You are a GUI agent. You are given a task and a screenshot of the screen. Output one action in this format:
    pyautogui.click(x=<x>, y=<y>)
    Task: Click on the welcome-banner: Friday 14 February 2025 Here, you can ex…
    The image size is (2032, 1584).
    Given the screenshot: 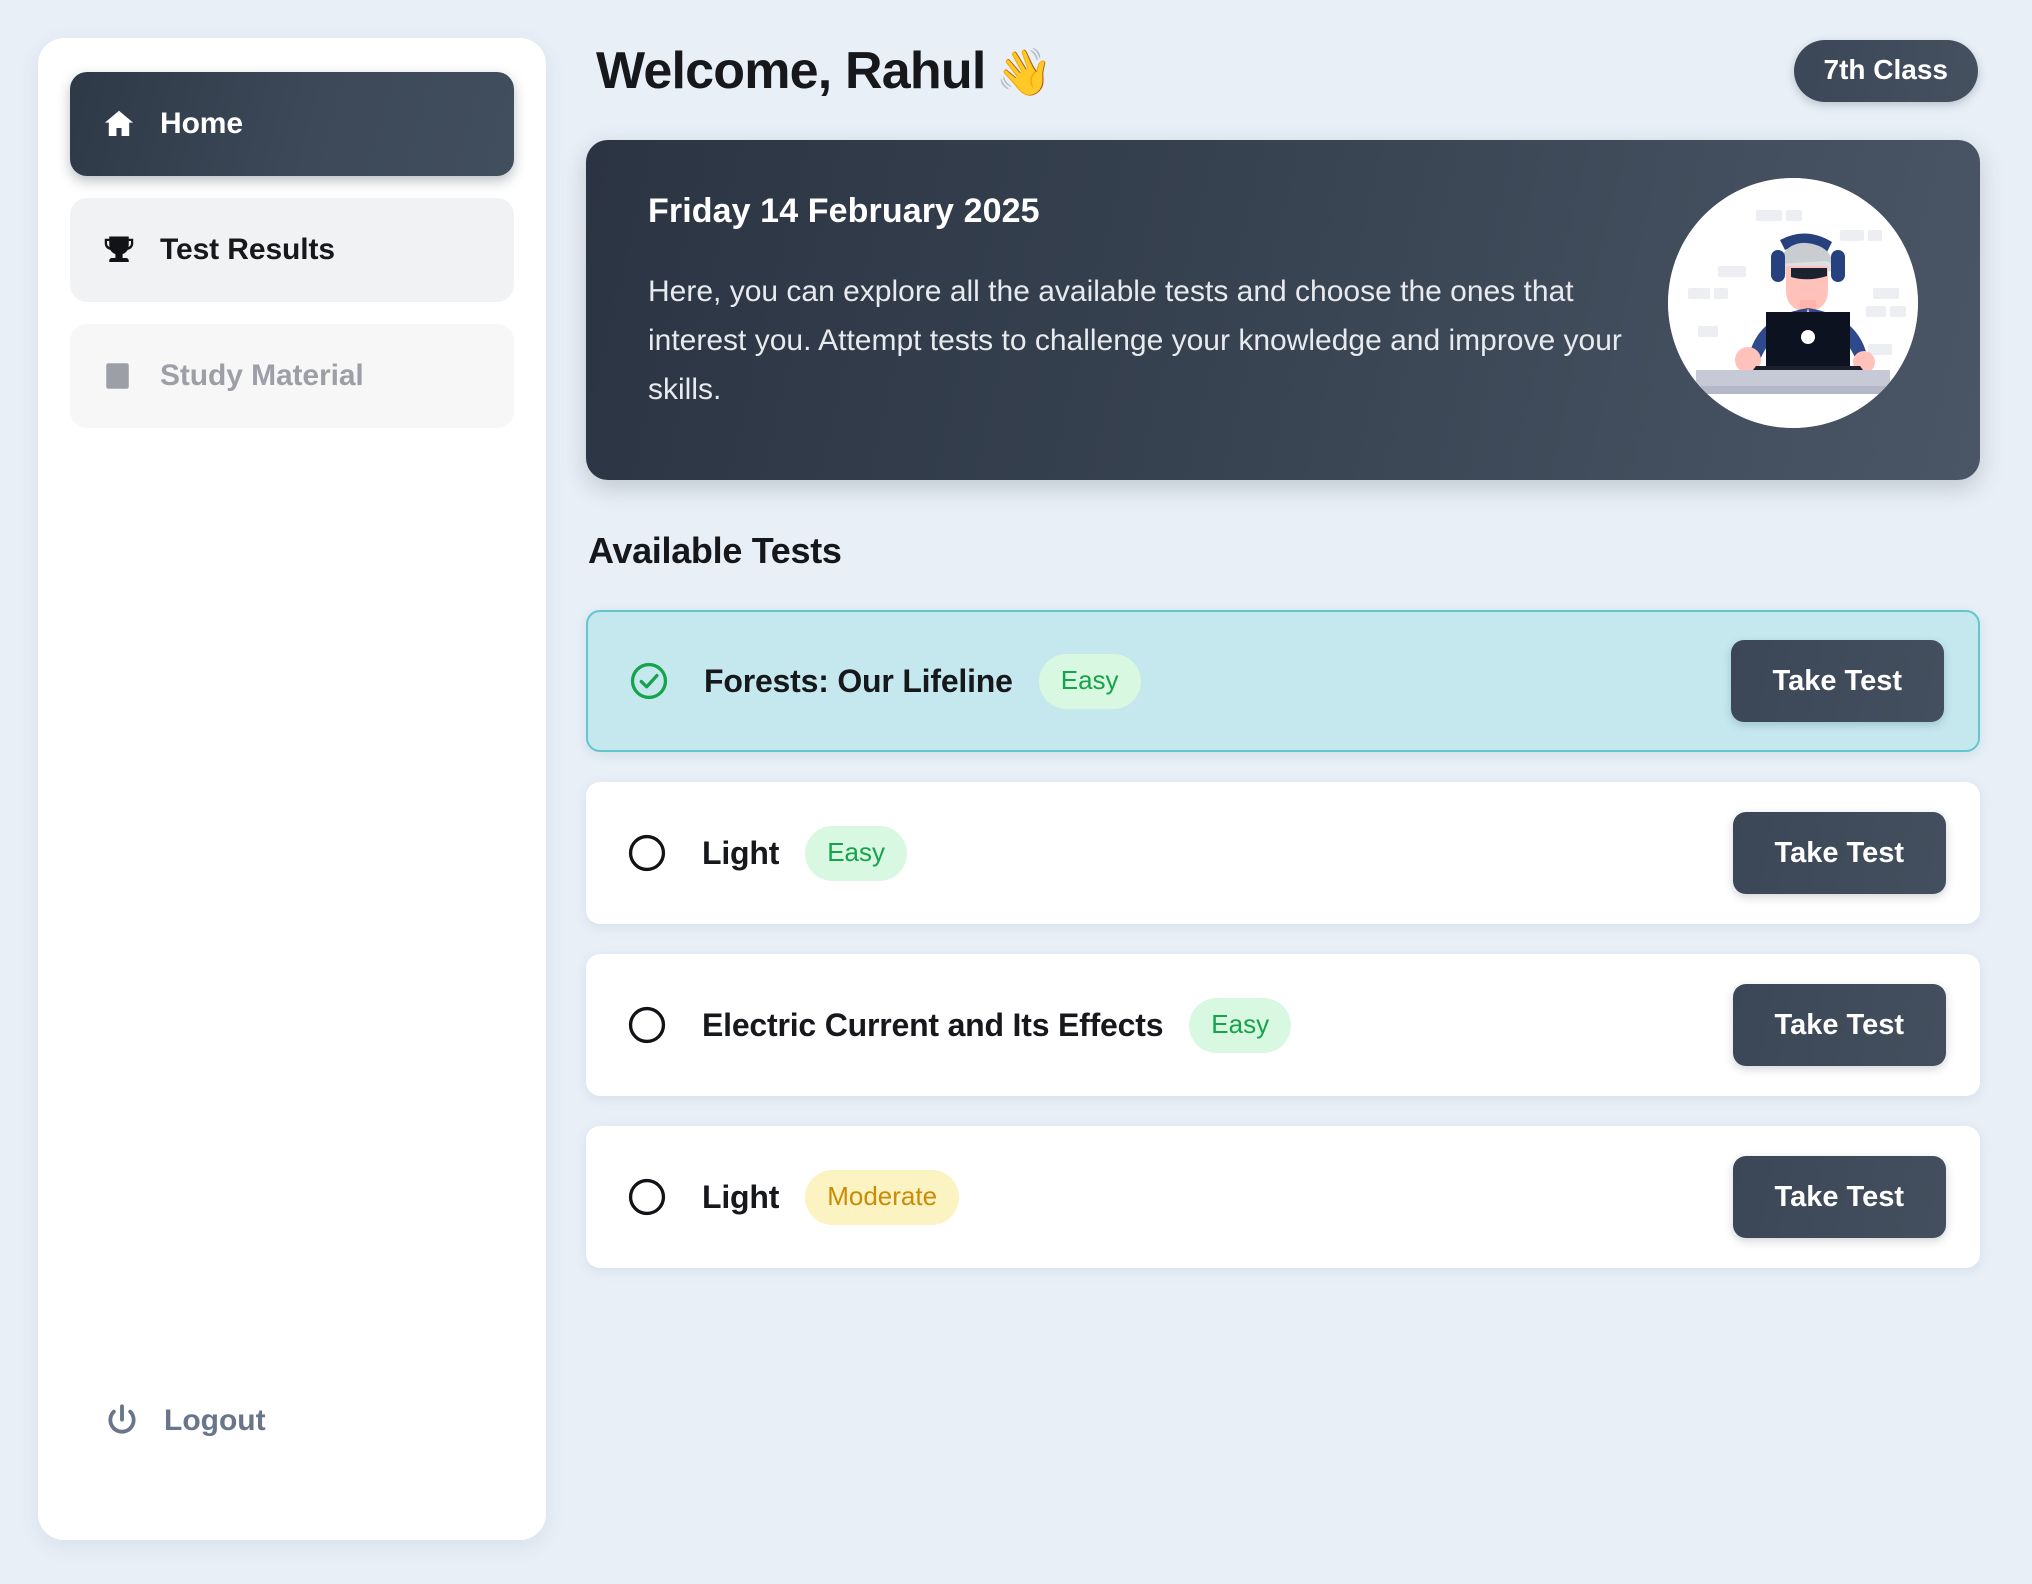 What is the action you would take?
    pyautogui.click(x=1283, y=310)
    